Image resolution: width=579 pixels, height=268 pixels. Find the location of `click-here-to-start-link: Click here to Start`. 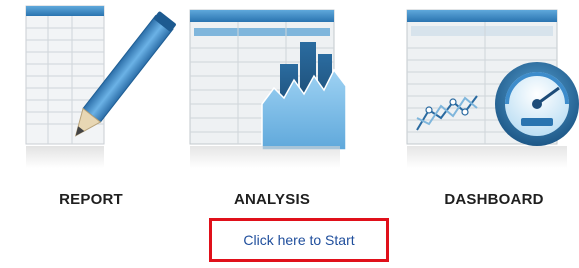

click-here-to-start-link: Click here to Start is located at coordinates (298, 240).